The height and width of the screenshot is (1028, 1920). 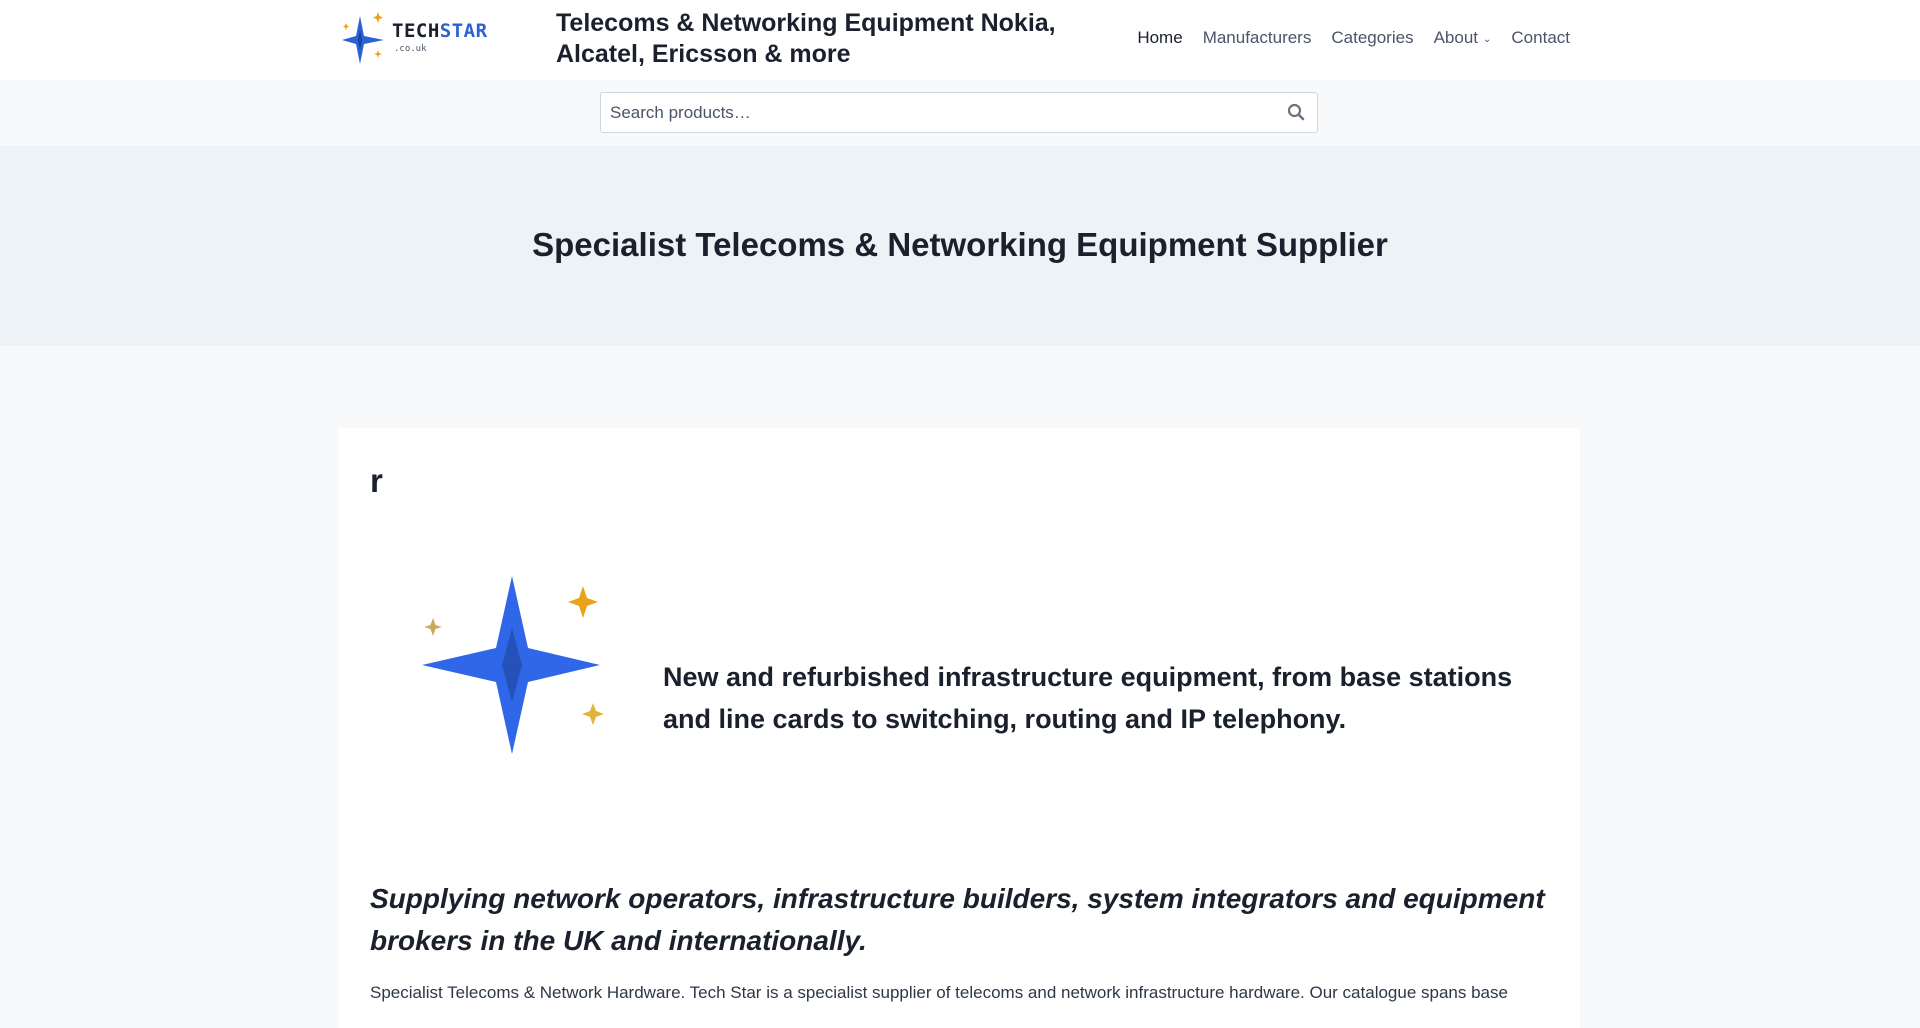 What do you see at coordinates (921, 112) in the screenshot?
I see `search-input` at bounding box center [921, 112].